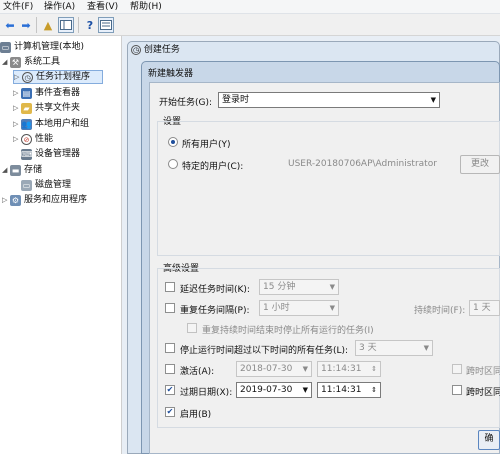  I want to click on select-value: 登录时, so click(236, 100).